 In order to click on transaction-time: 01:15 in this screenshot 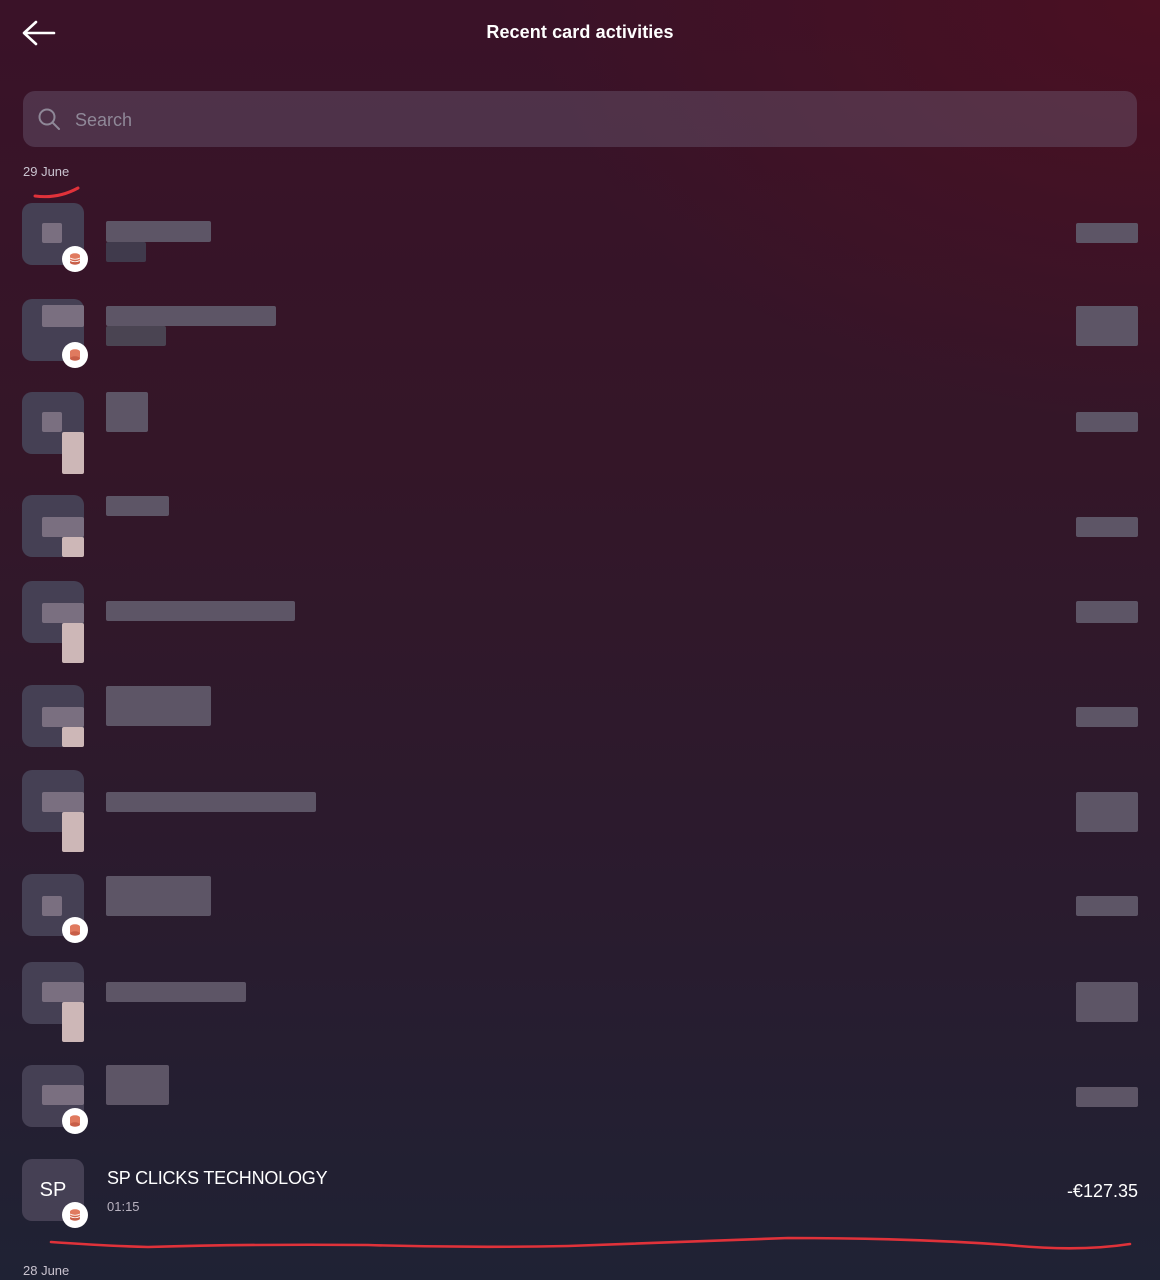, I will do `click(123, 1206)`.